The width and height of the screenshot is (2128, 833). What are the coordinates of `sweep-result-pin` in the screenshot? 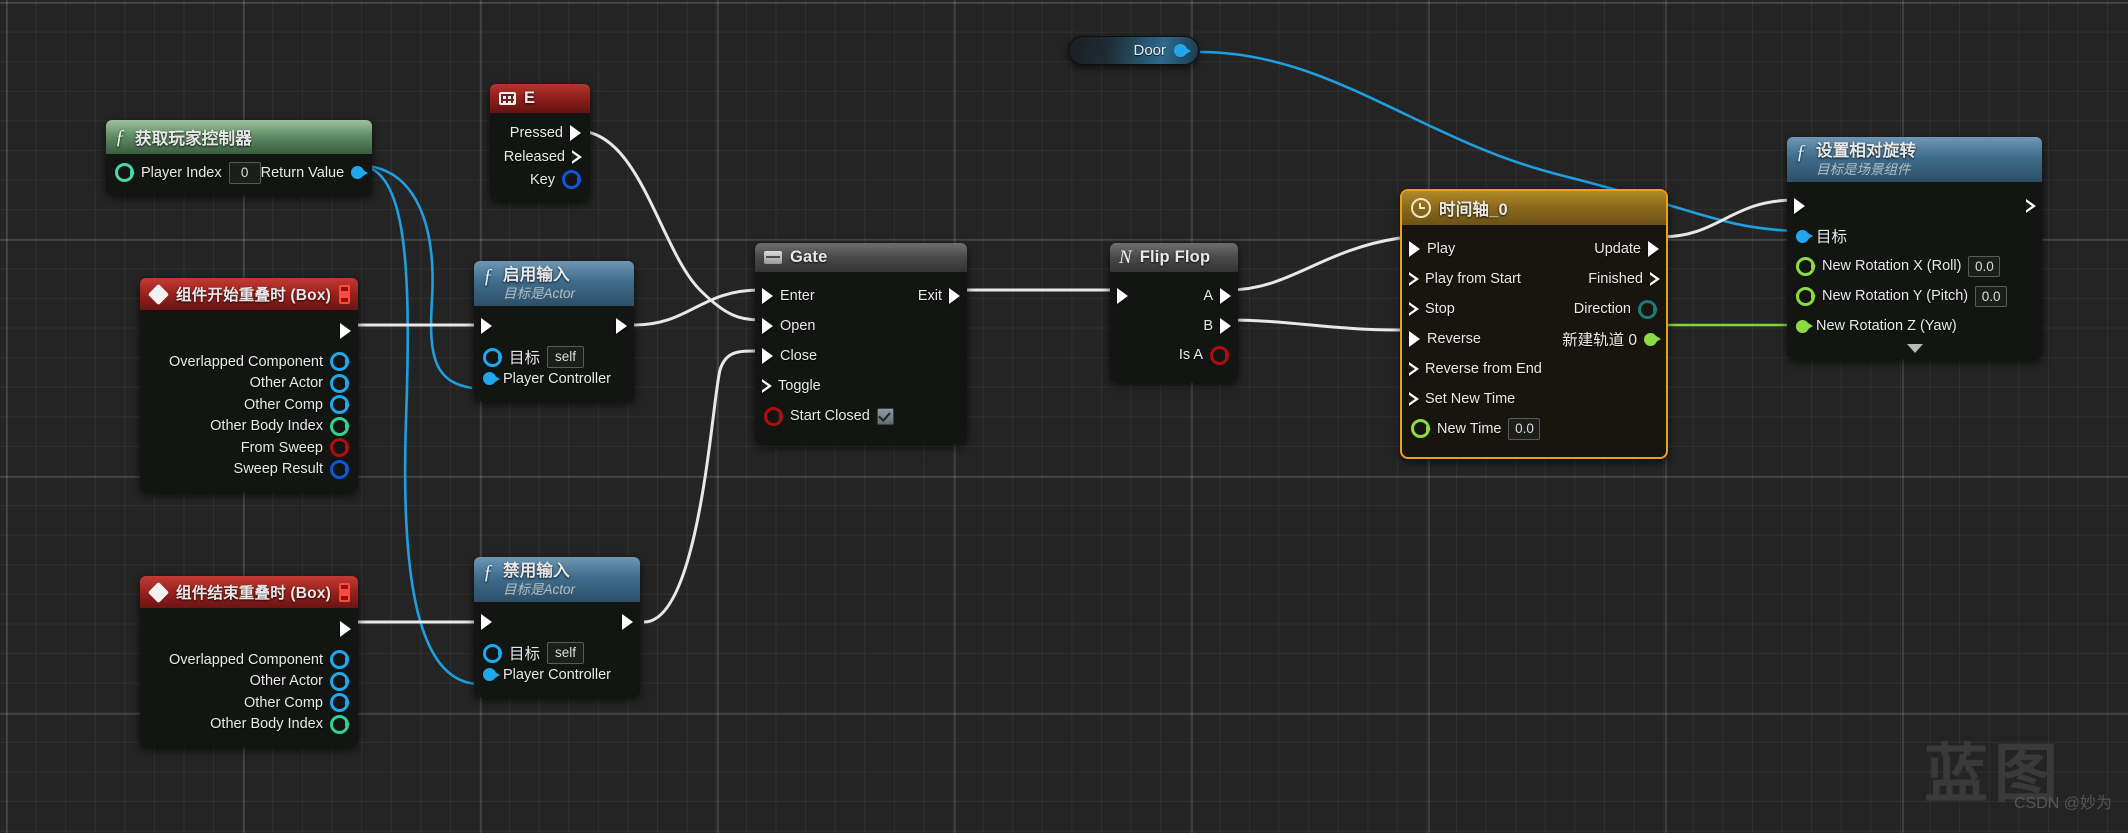 It's located at (339, 469).